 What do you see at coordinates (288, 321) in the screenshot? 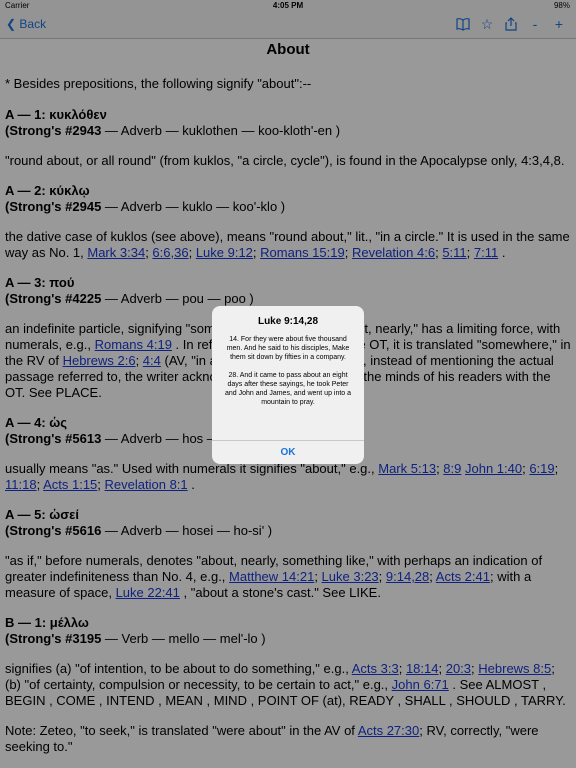
I see `alert-title: Luke 9:14,28` at bounding box center [288, 321].